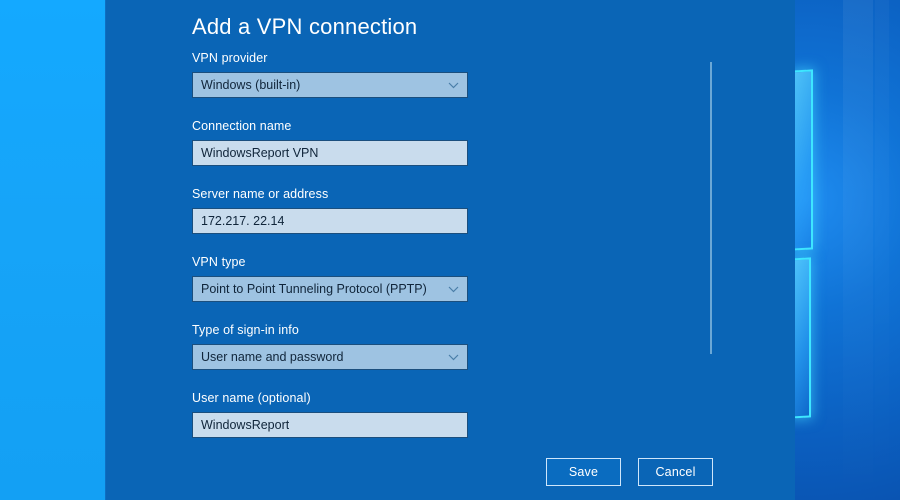 Image resolution: width=900 pixels, height=500 pixels. I want to click on label-server-address: Server name or address, so click(260, 194).